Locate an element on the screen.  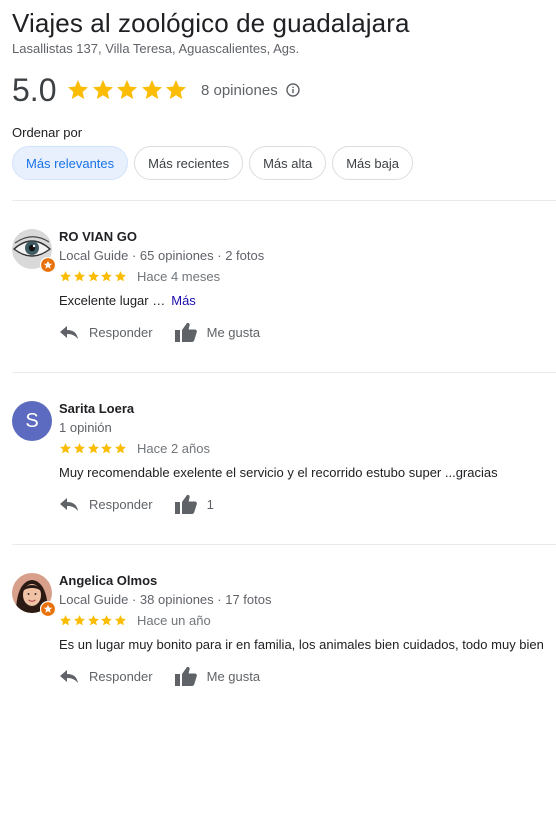
like-button: 1 is located at coordinates (194, 504).